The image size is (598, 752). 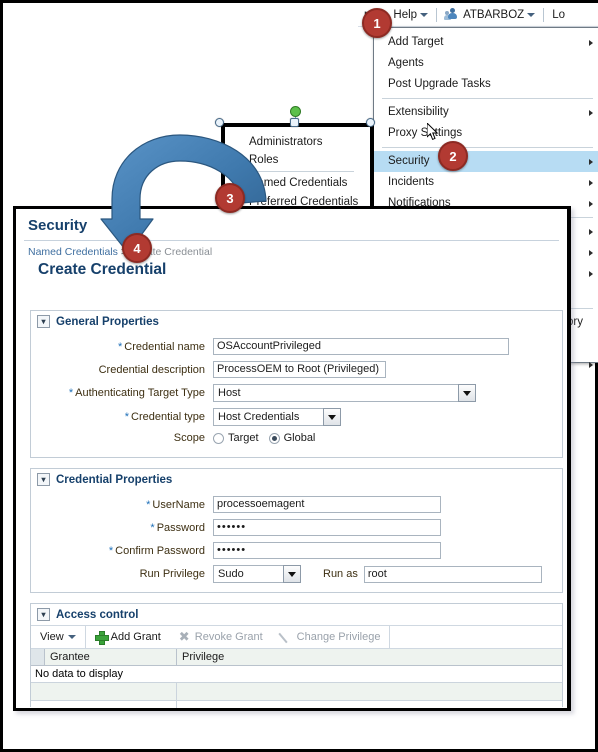 What do you see at coordinates (189, 438) in the screenshot?
I see `scope-label: Scope` at bounding box center [189, 438].